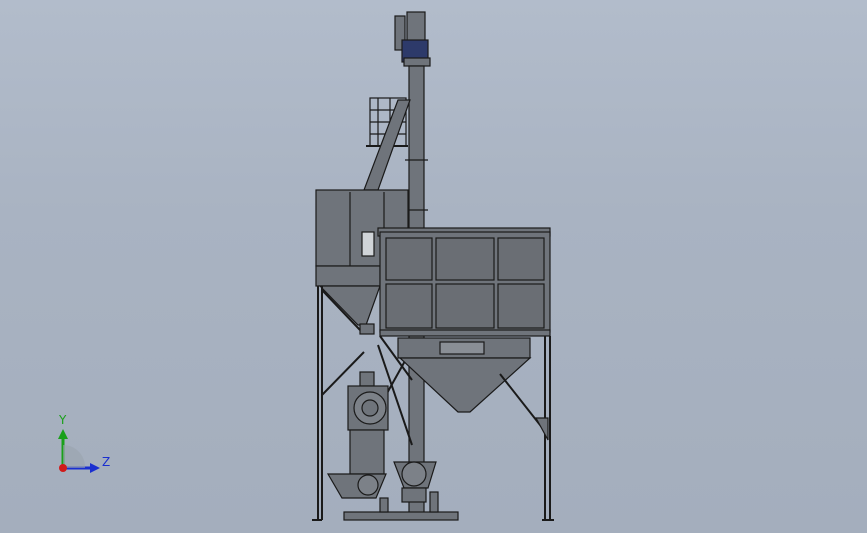  I want to click on lower-machine, so click(357, 435).